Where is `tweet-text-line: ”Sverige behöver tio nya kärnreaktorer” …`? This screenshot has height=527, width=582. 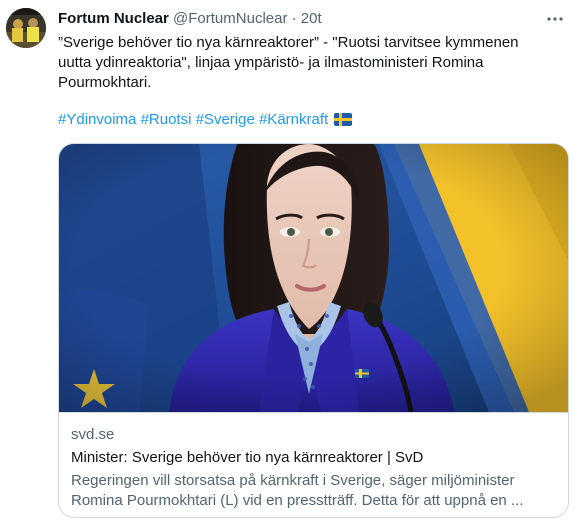
tweet-text-line: ”Sverige behöver tio nya kärnreaktorer” … is located at coordinates (288, 42).